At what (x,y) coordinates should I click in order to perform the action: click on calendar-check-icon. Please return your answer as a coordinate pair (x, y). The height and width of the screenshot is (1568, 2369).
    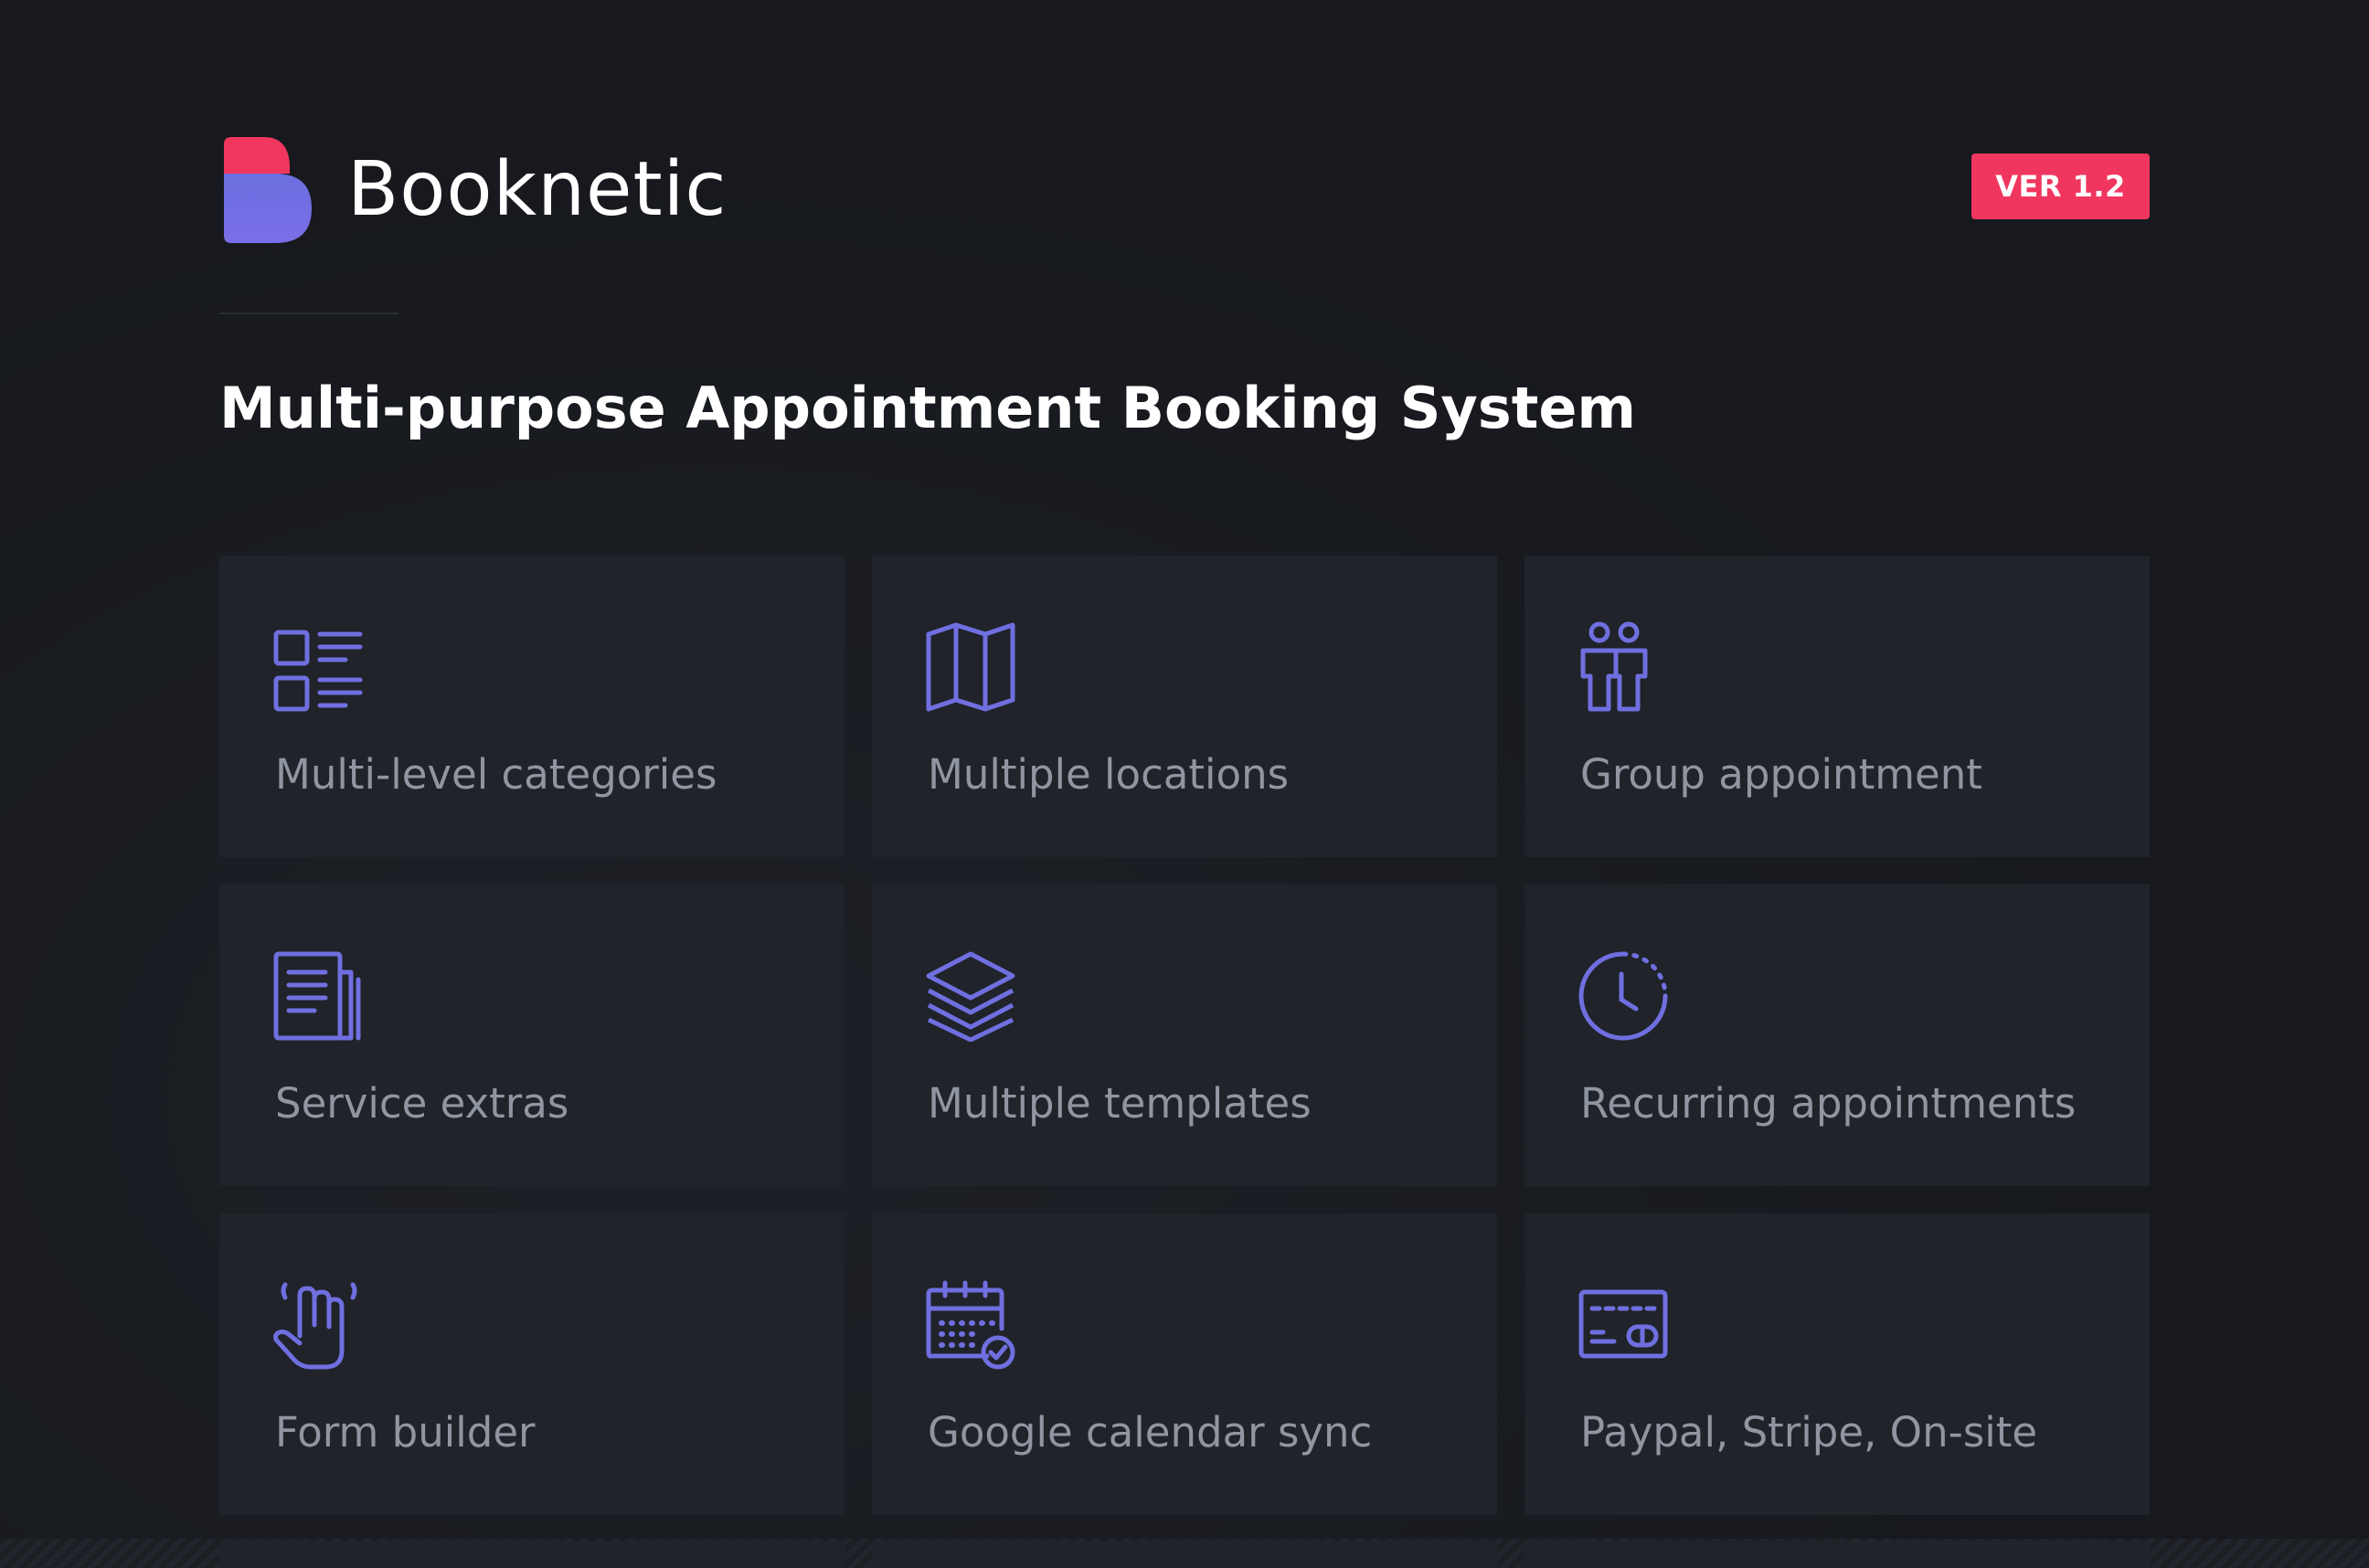
    Looking at the image, I should click on (971, 1325).